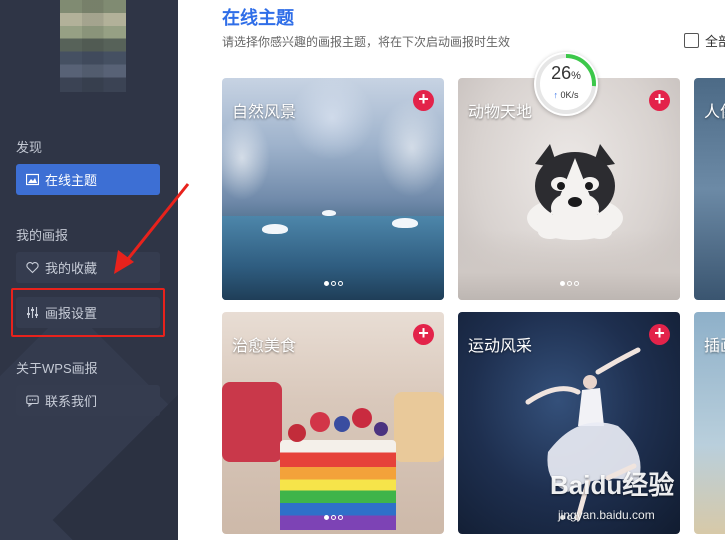 The image size is (725, 540). I want to click on download-progress-gauge: 26% ↑ 0K/s, so click(566, 84).